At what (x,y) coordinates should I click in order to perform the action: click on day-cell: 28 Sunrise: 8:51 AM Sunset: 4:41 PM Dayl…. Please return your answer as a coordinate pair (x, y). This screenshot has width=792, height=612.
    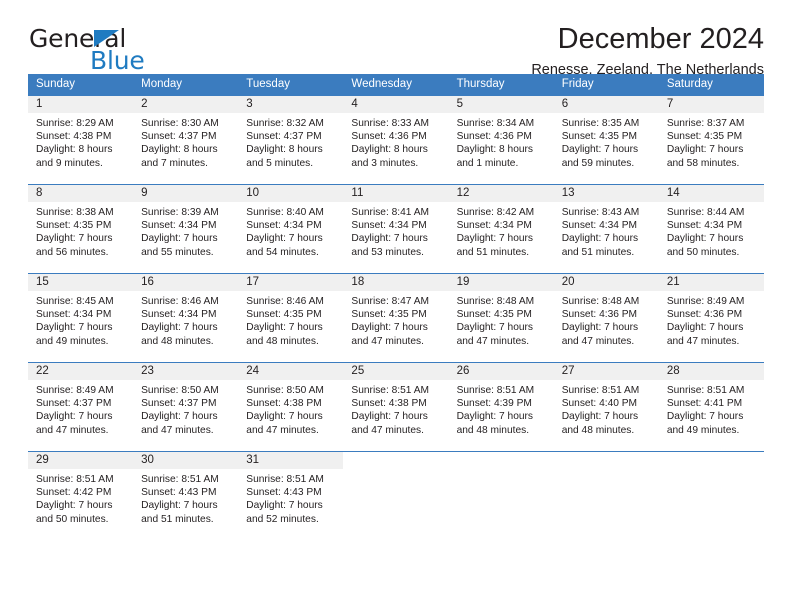
    Looking at the image, I should click on (711, 407).